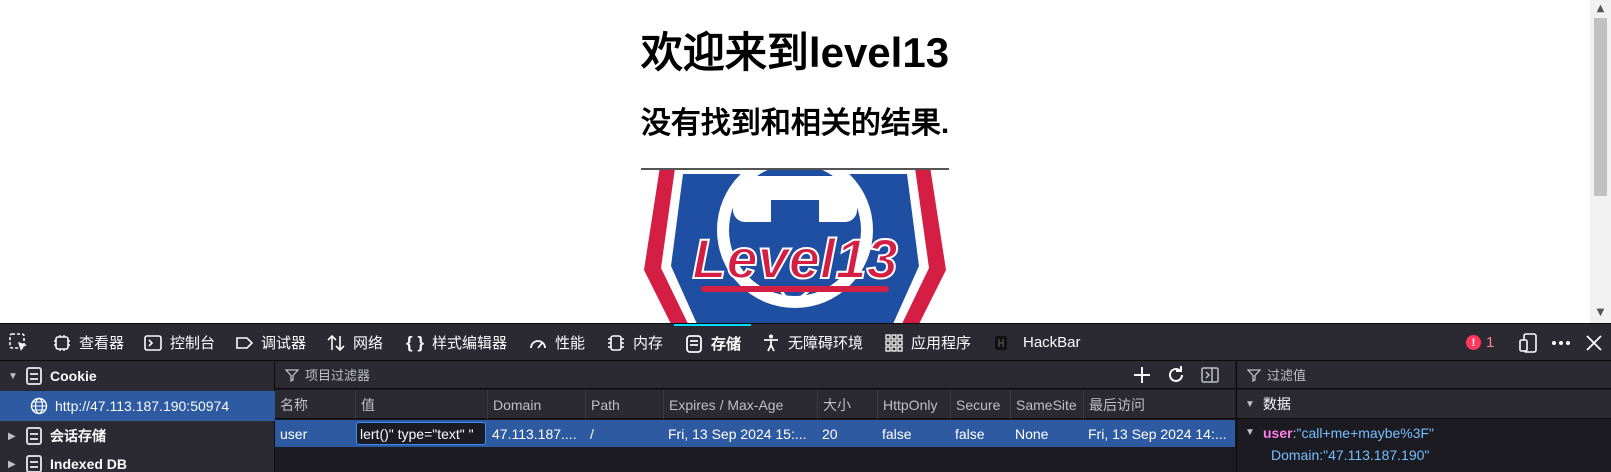 This screenshot has width=1611, height=472. What do you see at coordinates (1295, 455) in the screenshot?
I see `detail-key: Domain` at bounding box center [1295, 455].